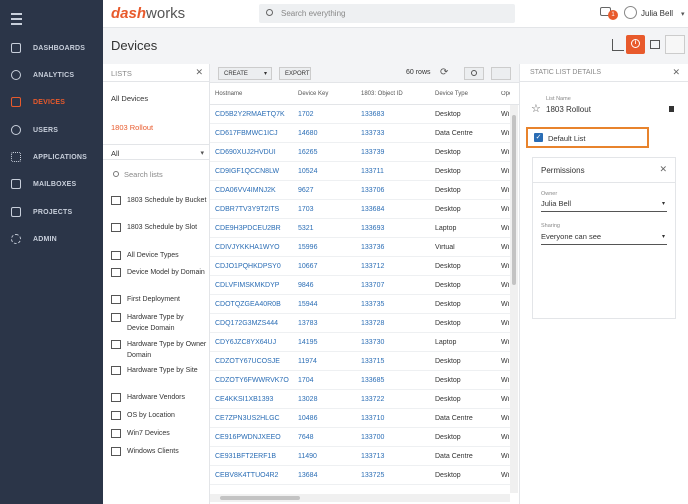 This screenshot has width=688, height=504. What do you see at coordinates (159, 272) in the screenshot?
I see `list-item: Device Model by Domain` at bounding box center [159, 272].